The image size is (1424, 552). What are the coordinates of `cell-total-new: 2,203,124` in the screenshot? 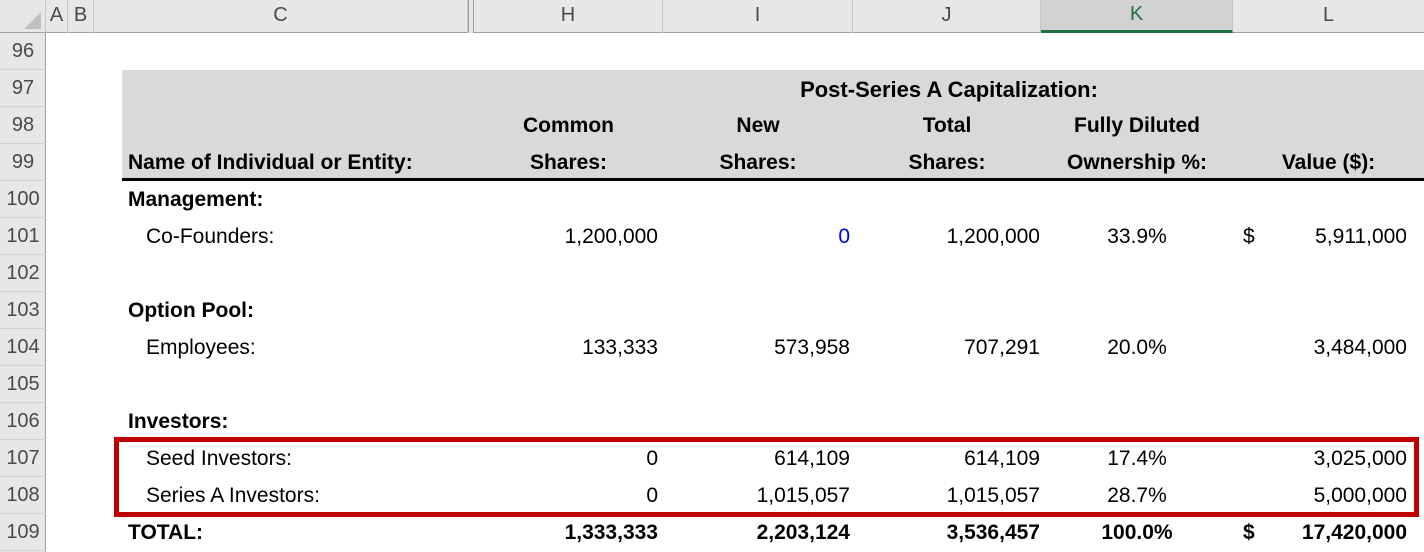 It's located at (756, 532).